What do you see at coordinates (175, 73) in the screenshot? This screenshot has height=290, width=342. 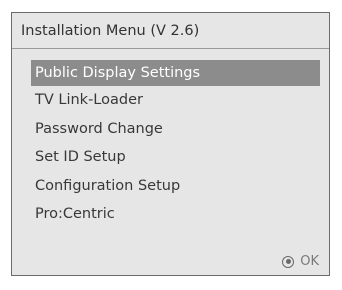 I see `menu-item-public-display-settings: Public Display Settings` at bounding box center [175, 73].